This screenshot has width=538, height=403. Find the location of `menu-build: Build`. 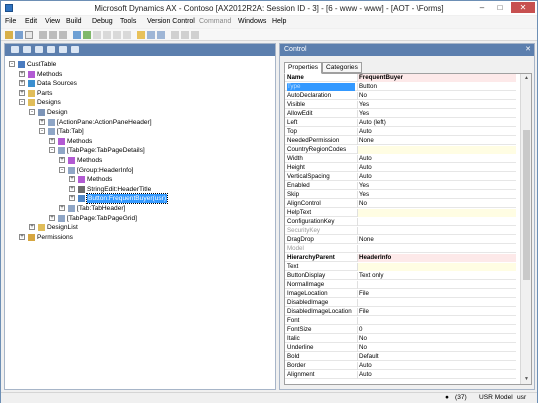

menu-build: Build is located at coordinates (74, 21).